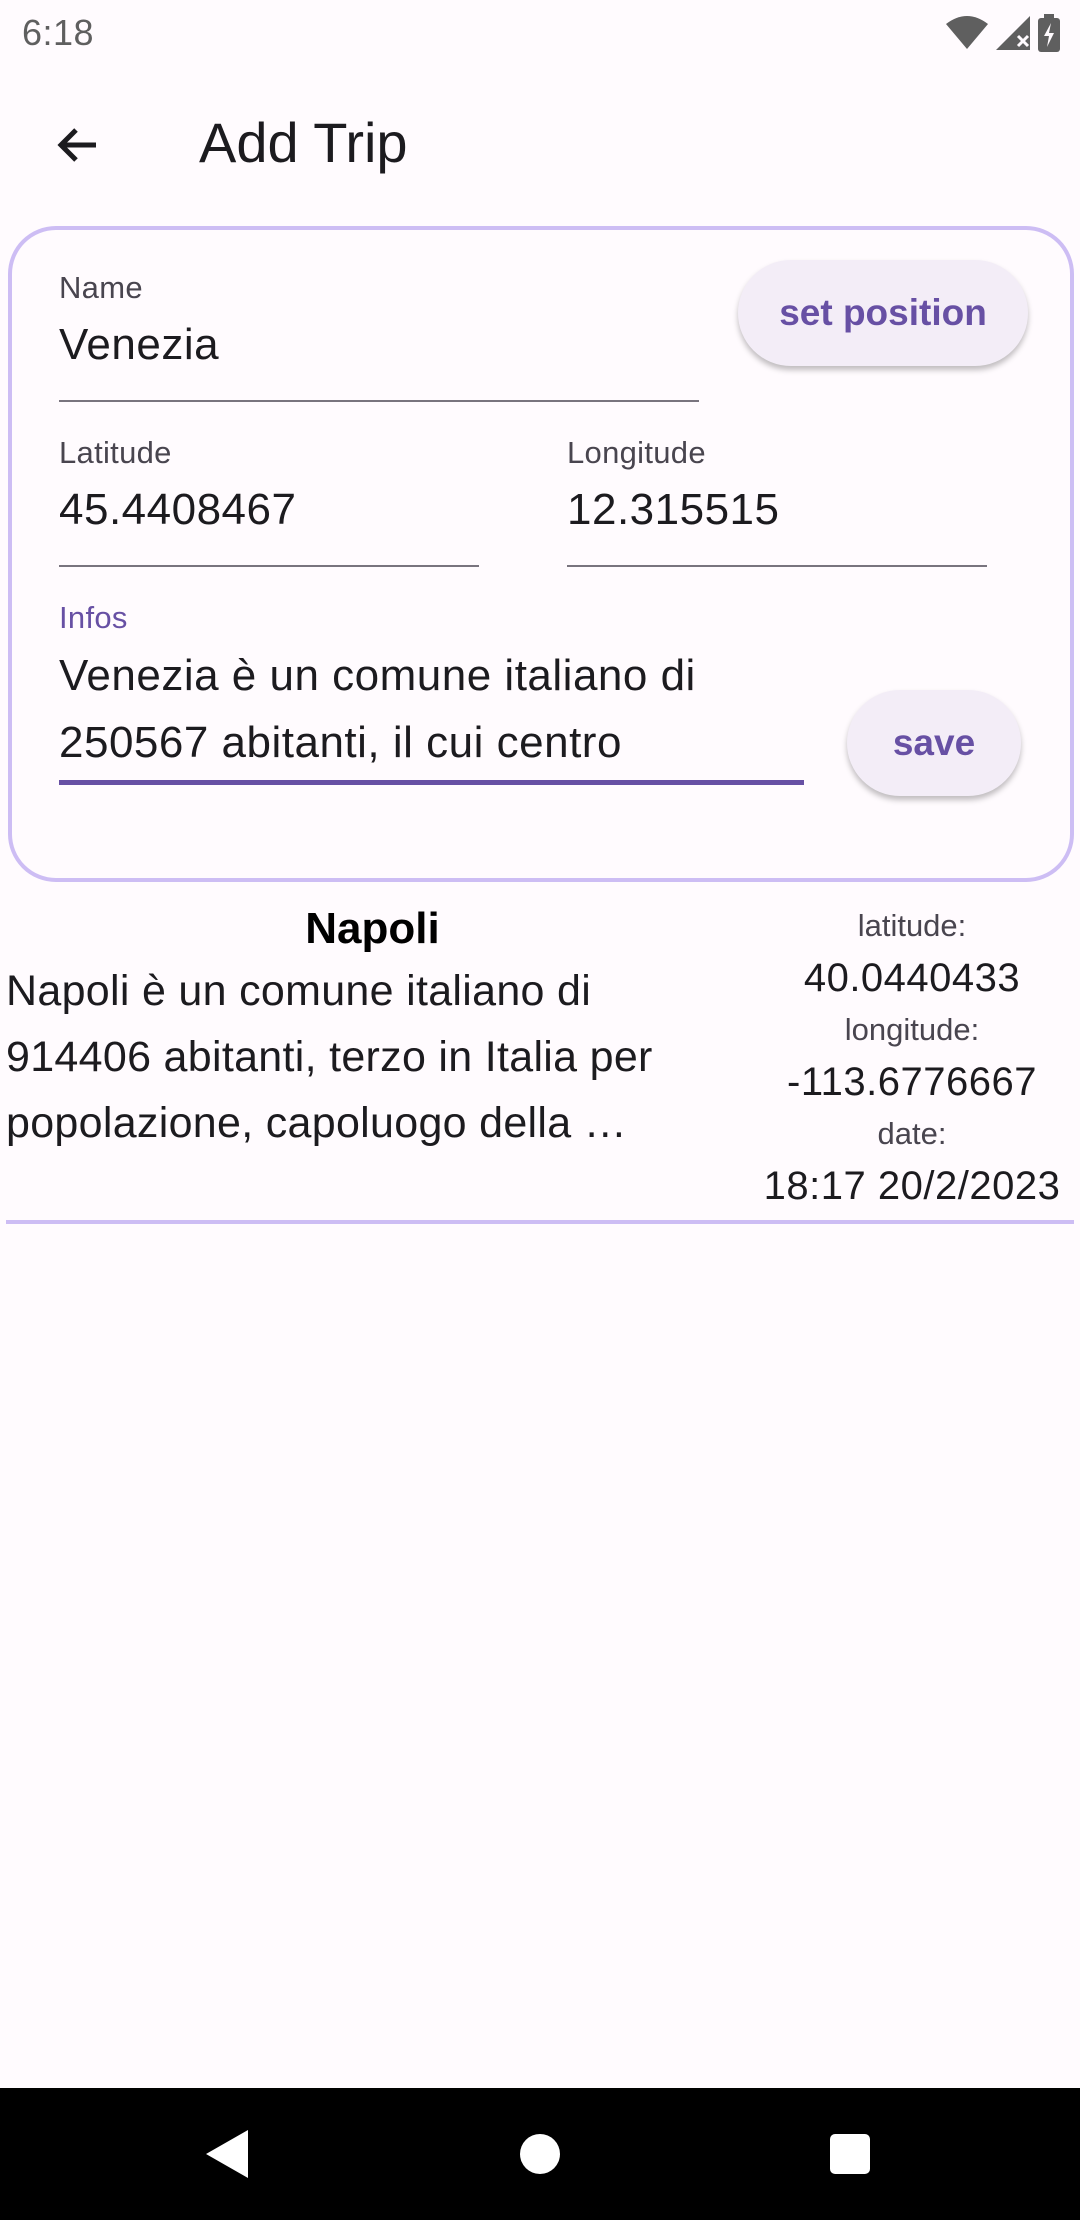 The image size is (1080, 2220). I want to click on page-title: Add Trip, so click(303, 142).